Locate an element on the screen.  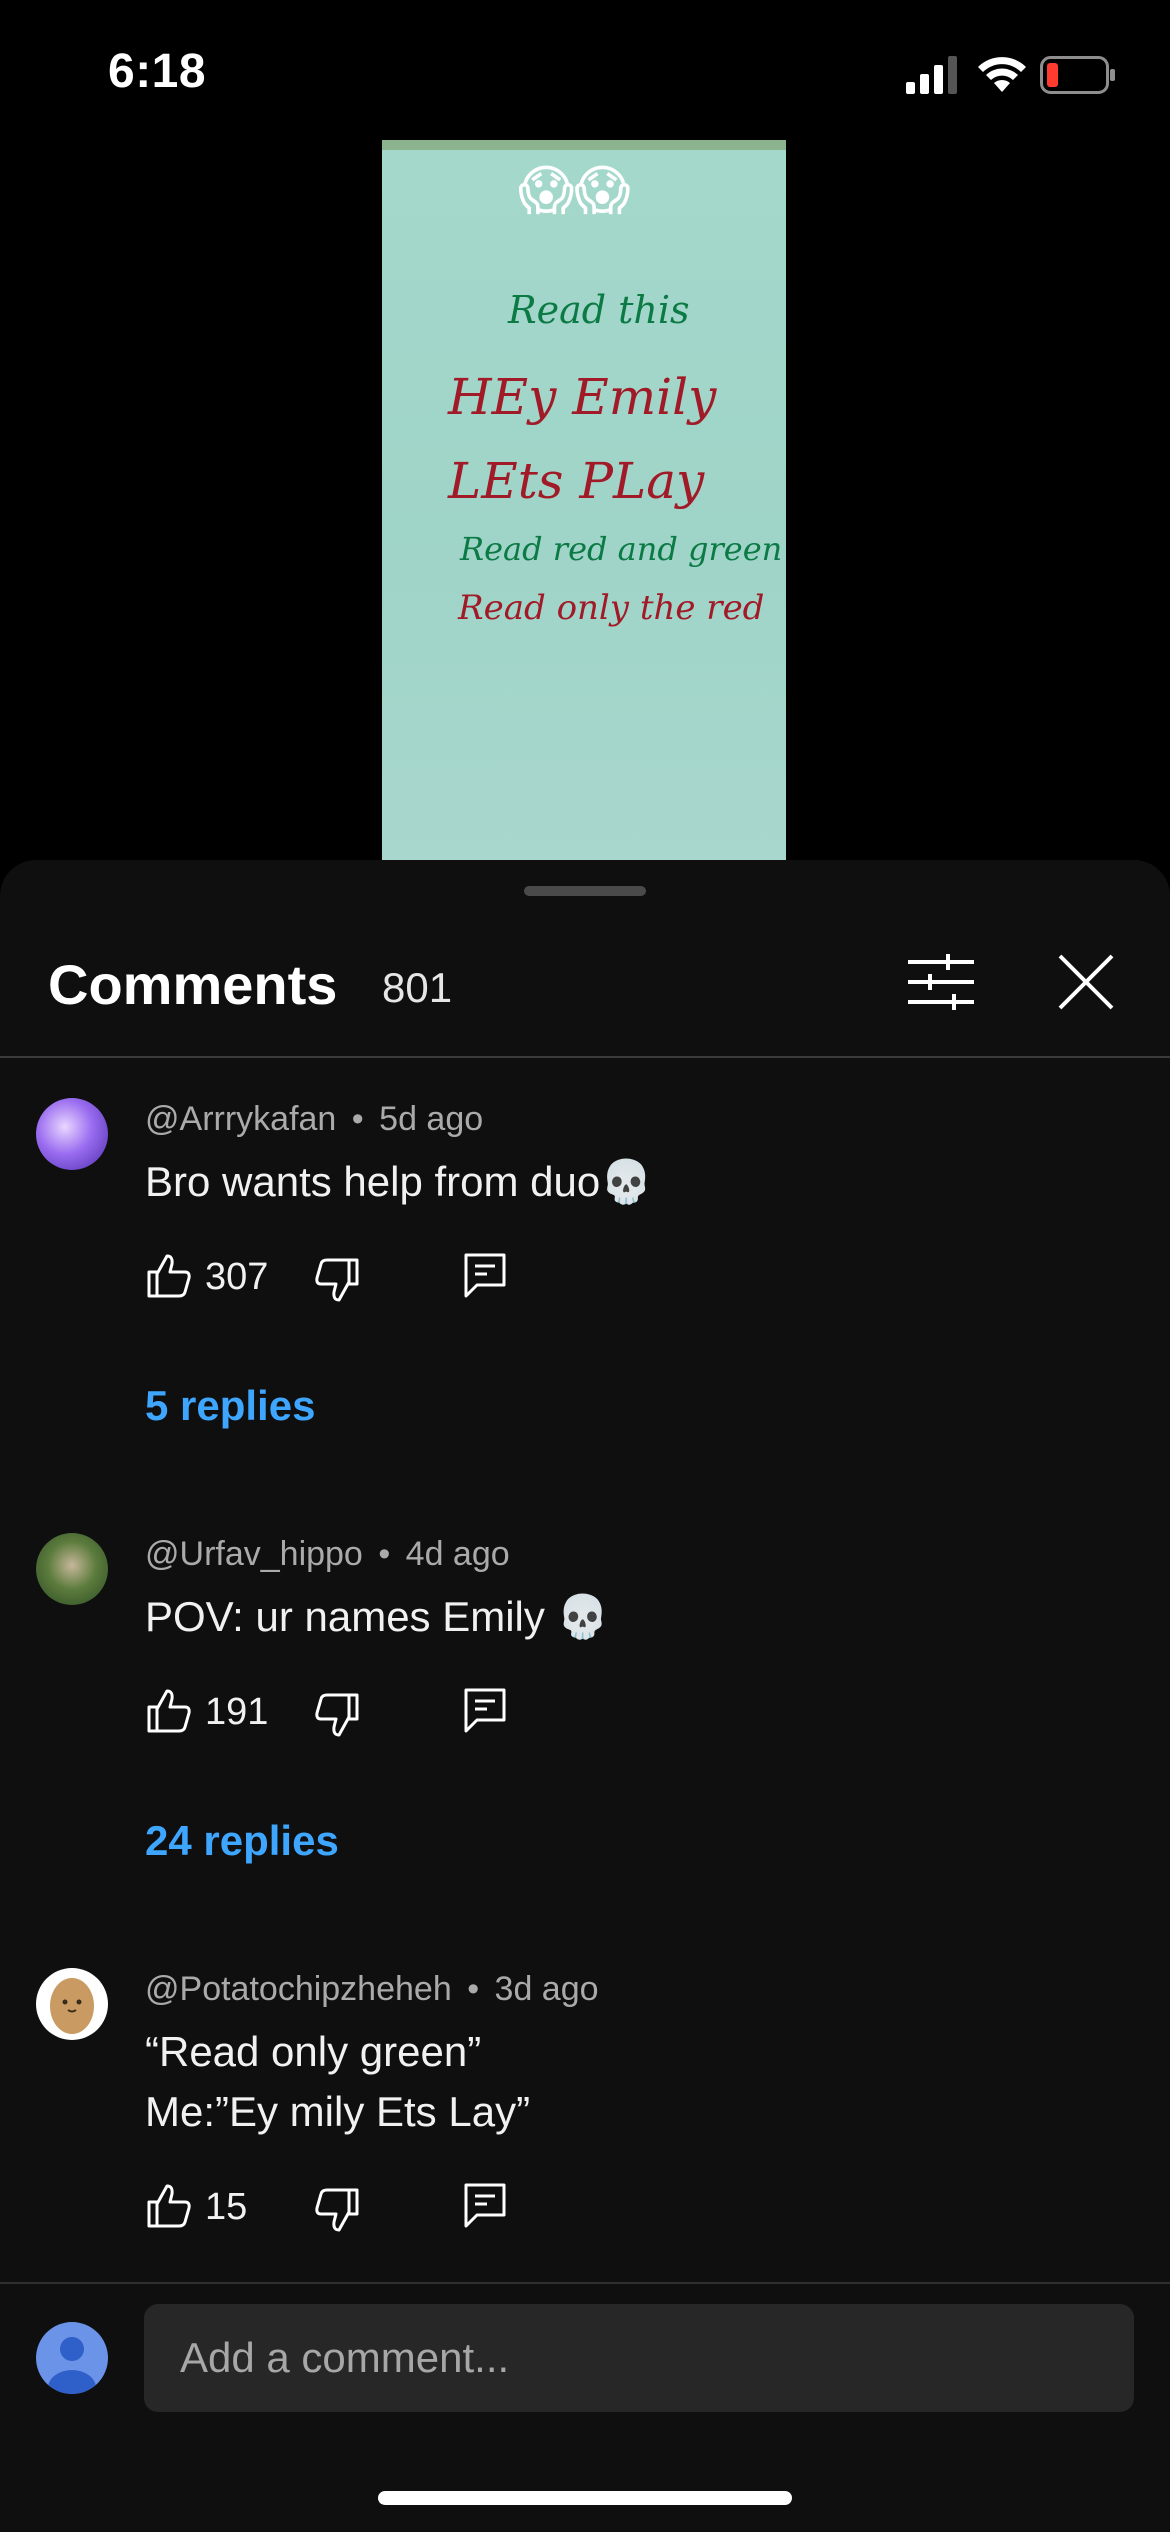
close-icon is located at coordinates (1086, 982).